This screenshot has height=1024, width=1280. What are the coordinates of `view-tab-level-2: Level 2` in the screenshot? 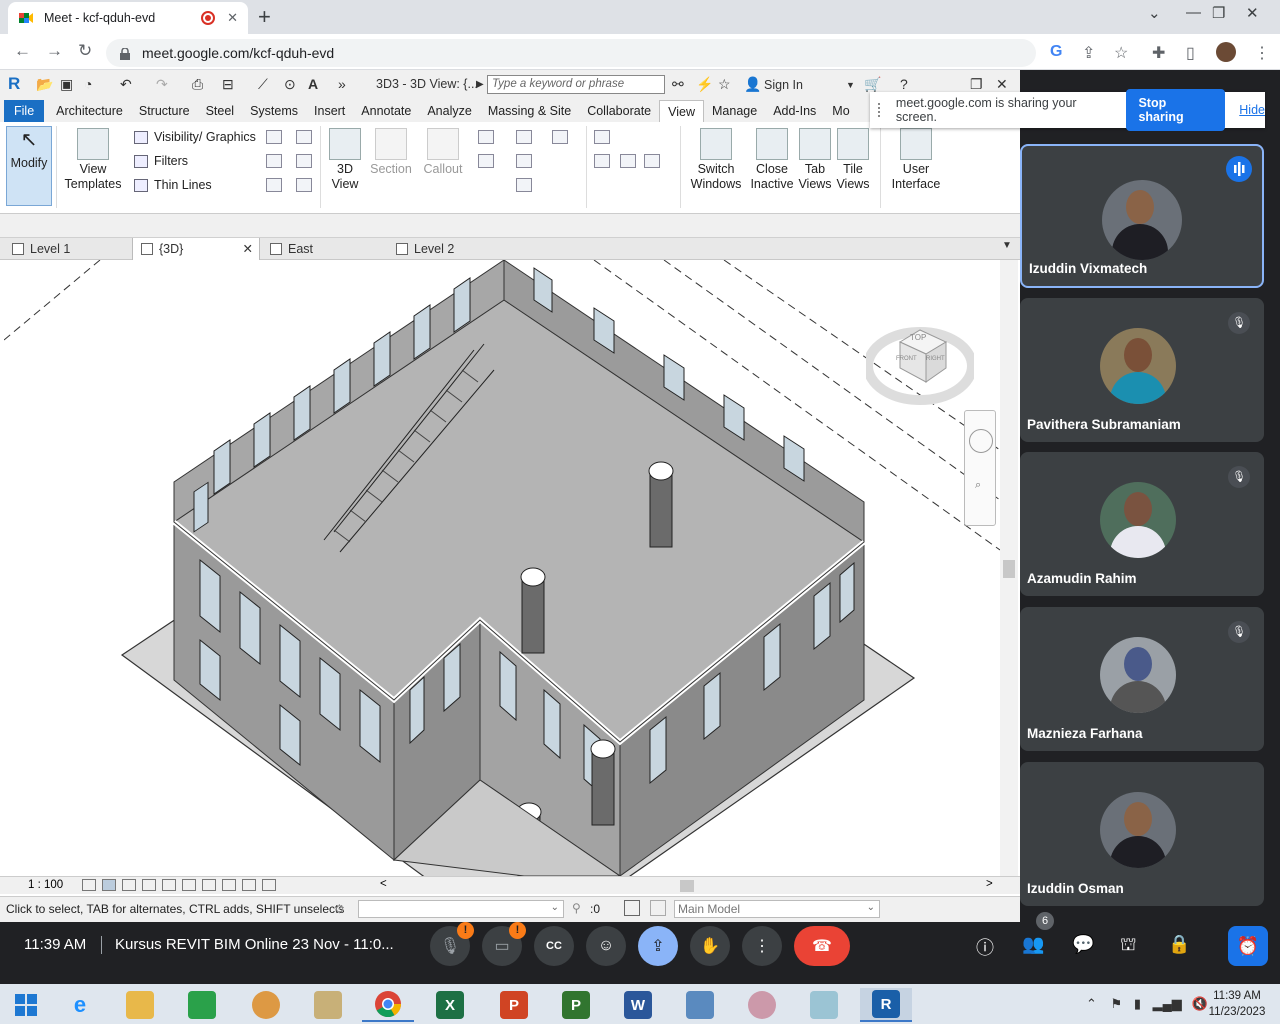 It's located at (450, 249).